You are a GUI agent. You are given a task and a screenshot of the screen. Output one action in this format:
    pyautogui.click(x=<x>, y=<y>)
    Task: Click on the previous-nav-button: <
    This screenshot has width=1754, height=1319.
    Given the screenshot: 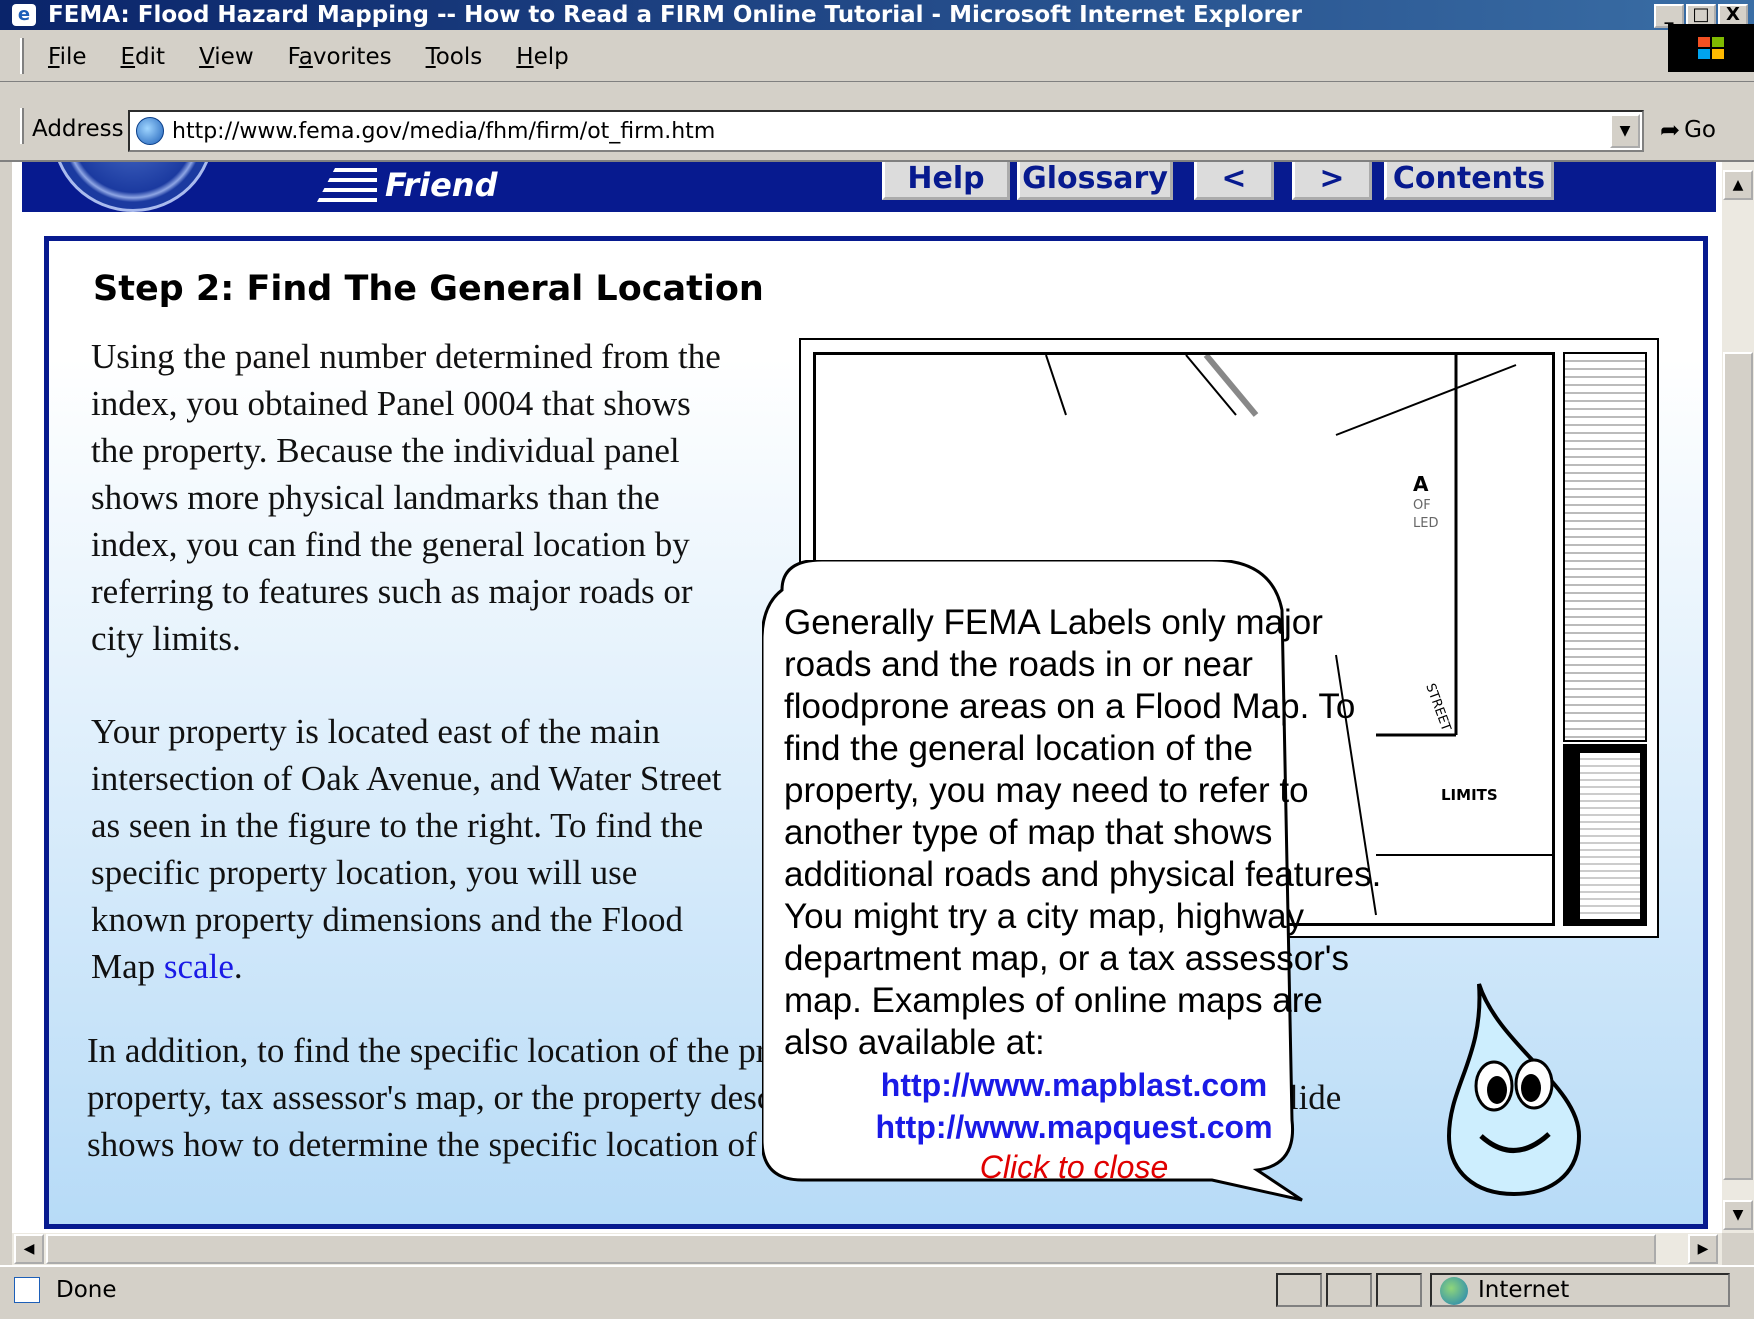 What is the action you would take?
    pyautogui.click(x=1234, y=181)
    